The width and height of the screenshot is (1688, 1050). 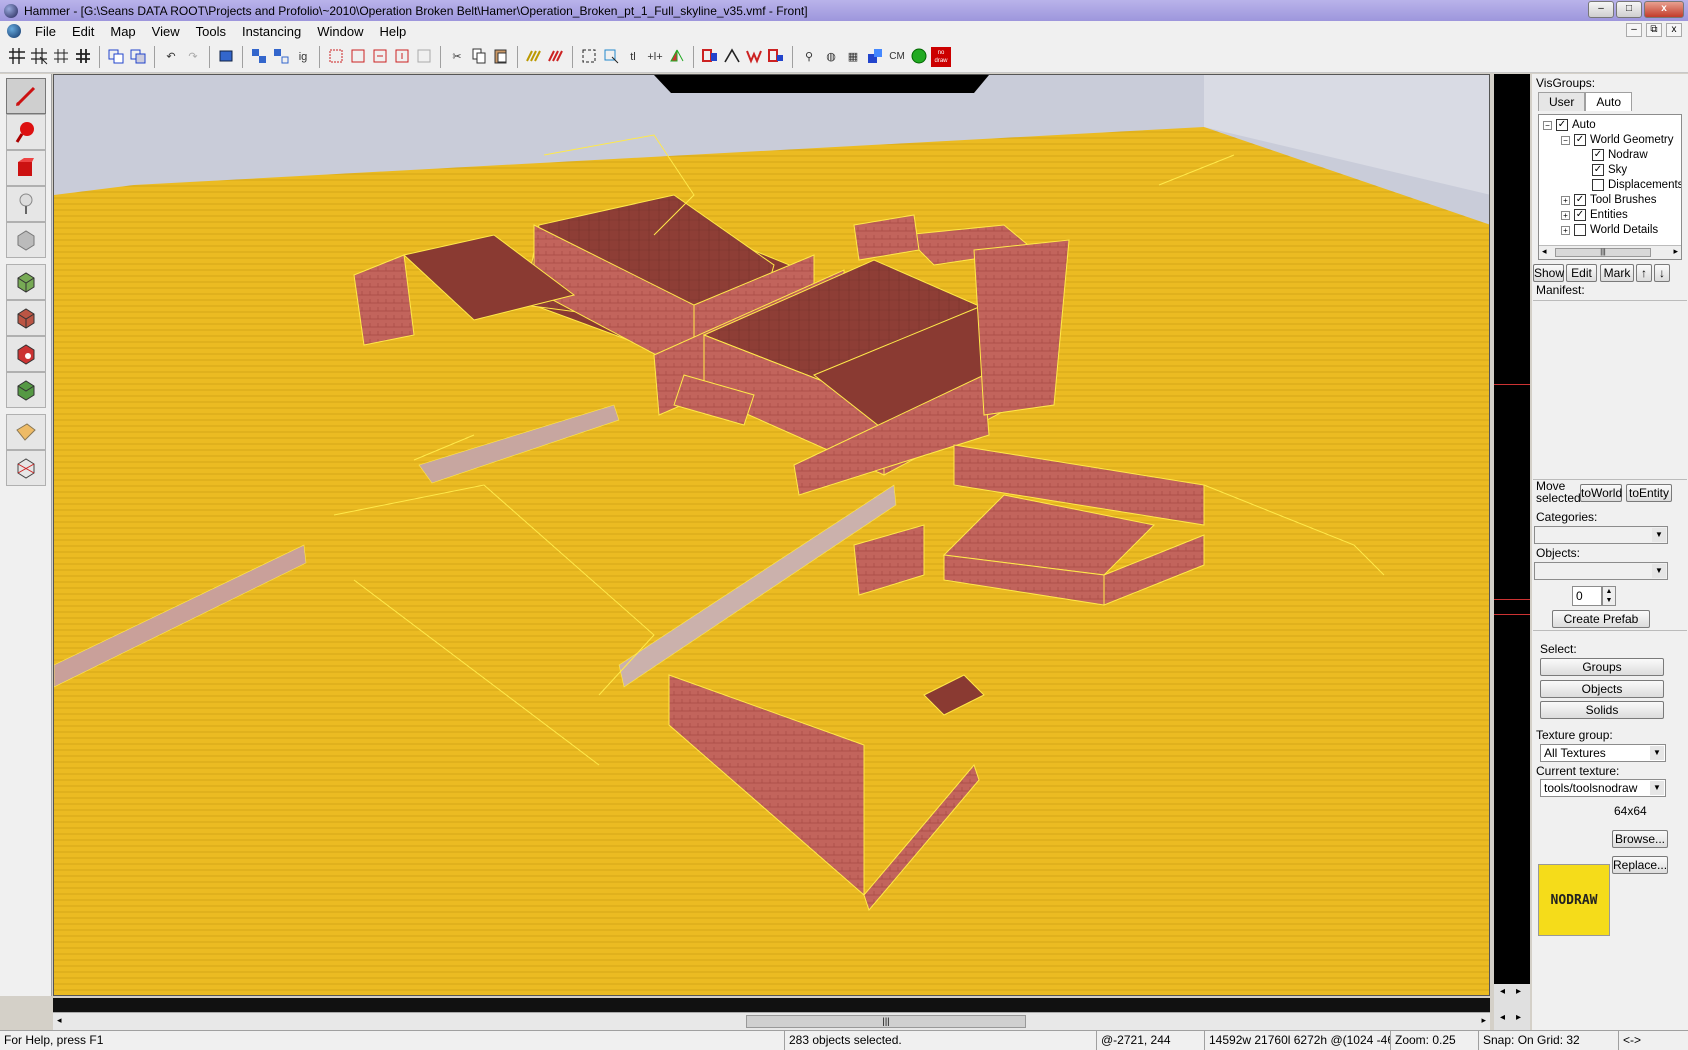 What do you see at coordinates (1602, 710) in the screenshot?
I see `select-solids-button: Solids` at bounding box center [1602, 710].